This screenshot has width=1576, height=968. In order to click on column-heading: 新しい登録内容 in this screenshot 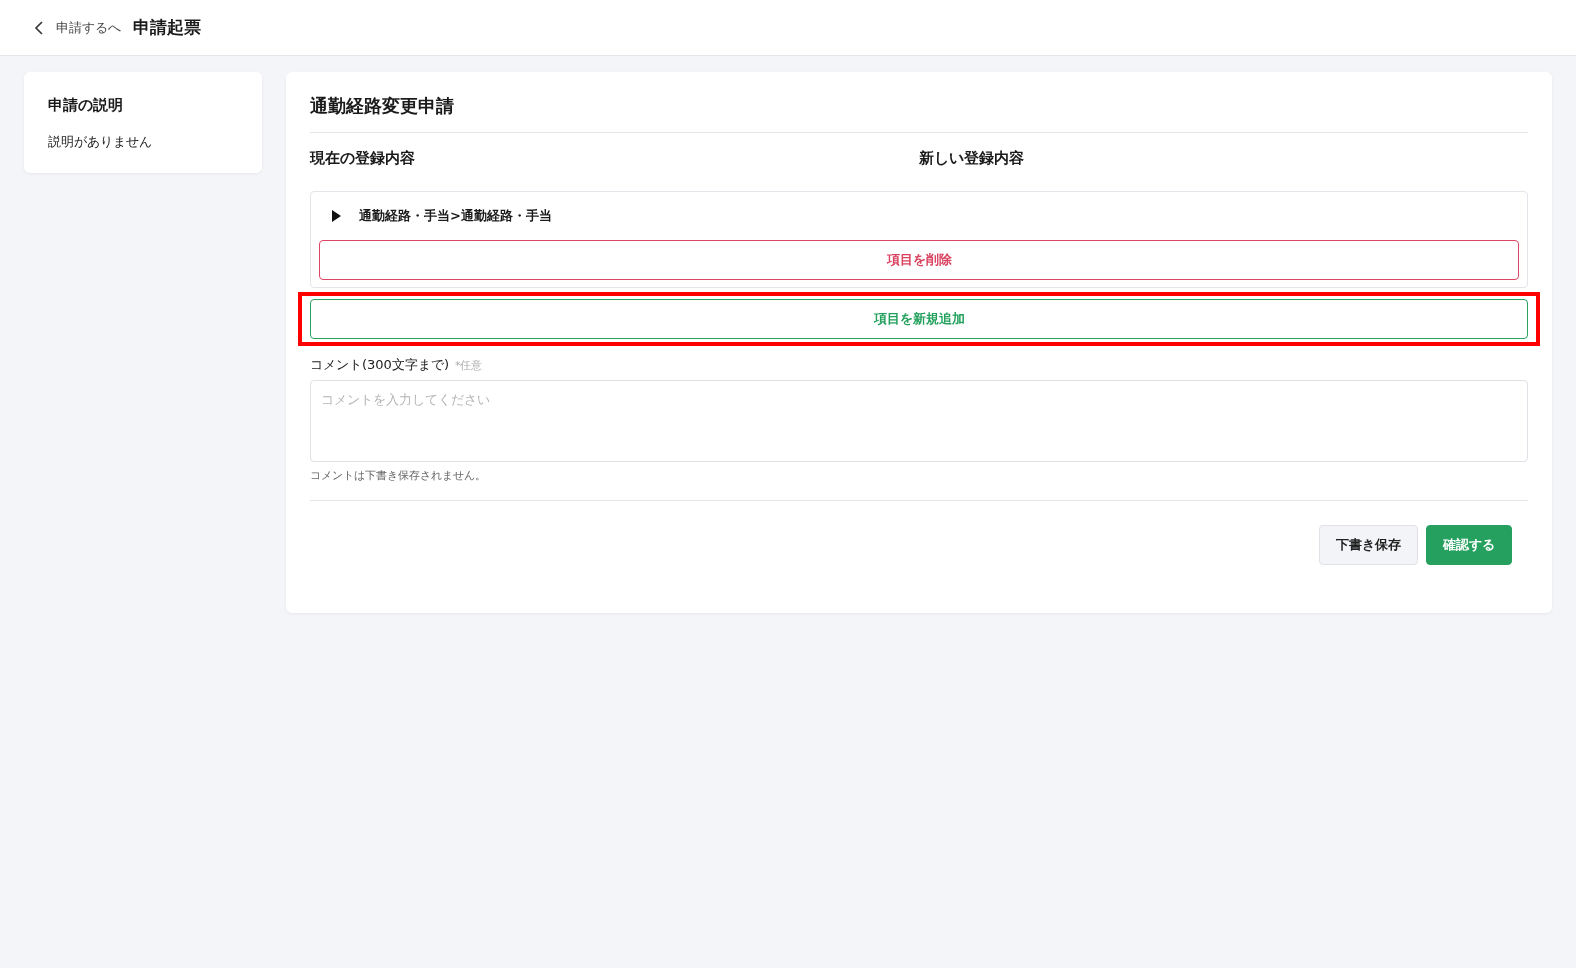, I will do `click(972, 158)`.